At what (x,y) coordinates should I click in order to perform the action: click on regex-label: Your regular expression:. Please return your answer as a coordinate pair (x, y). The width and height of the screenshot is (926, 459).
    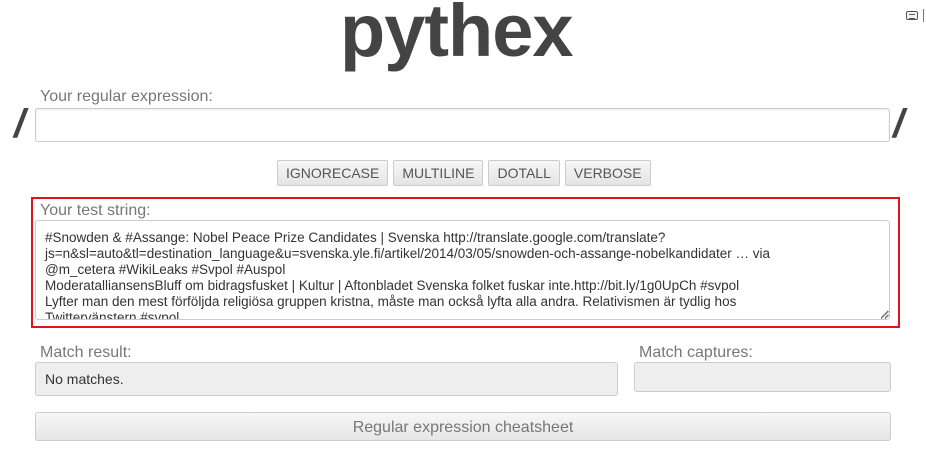
    Looking at the image, I should click on (126, 96).